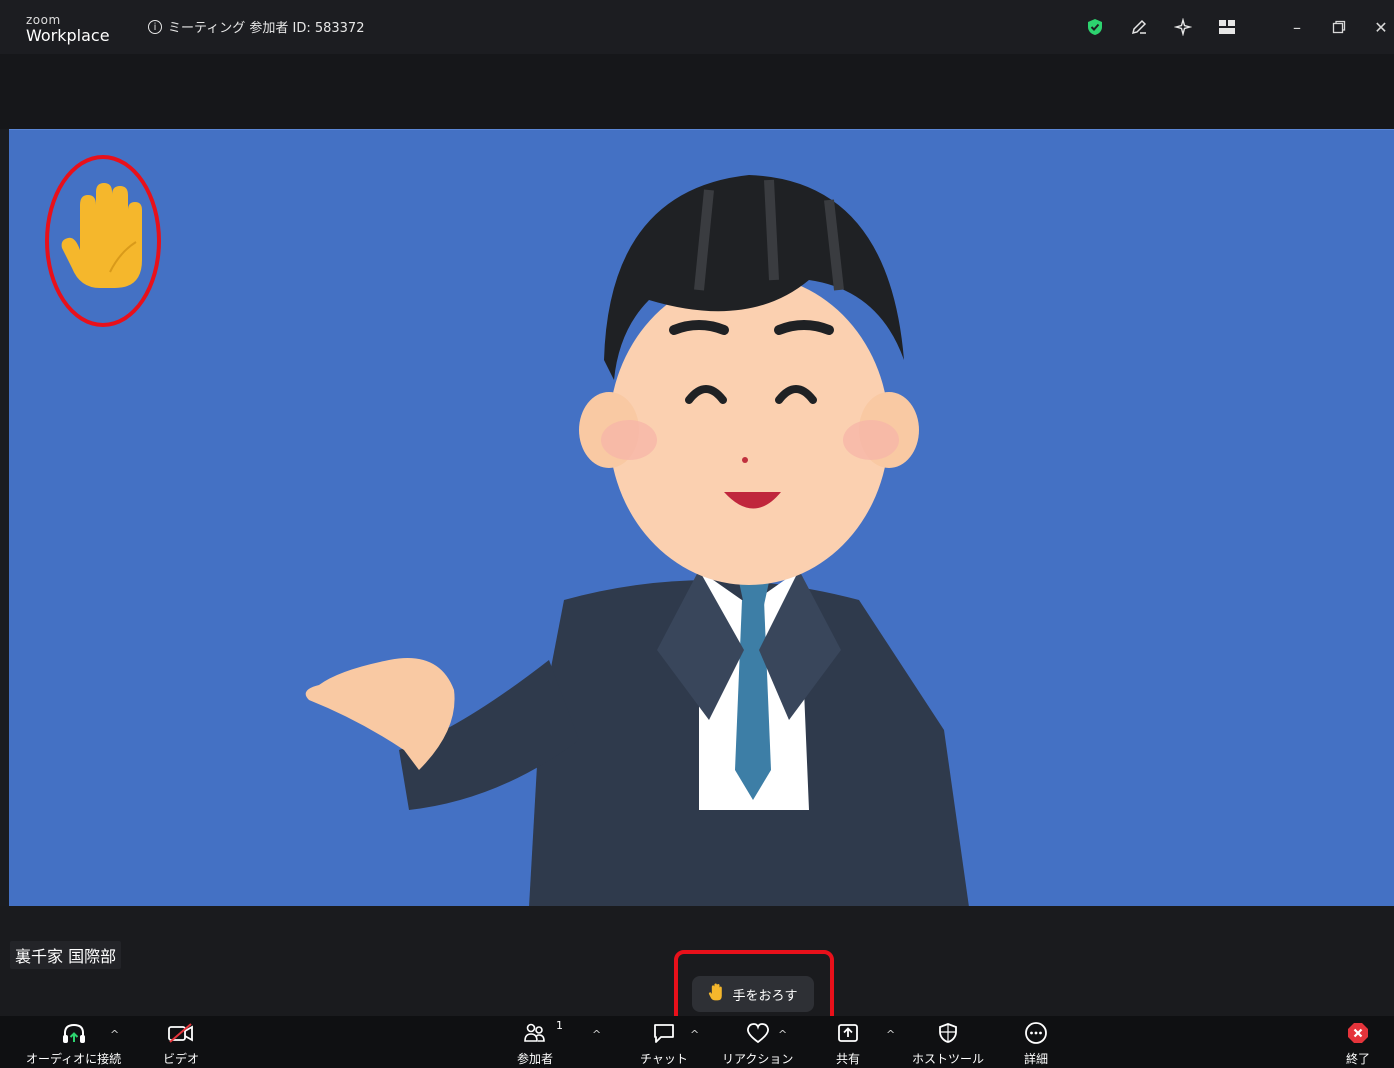 The image size is (1394, 1068). I want to click on video-off-icon, so click(181, 1033).